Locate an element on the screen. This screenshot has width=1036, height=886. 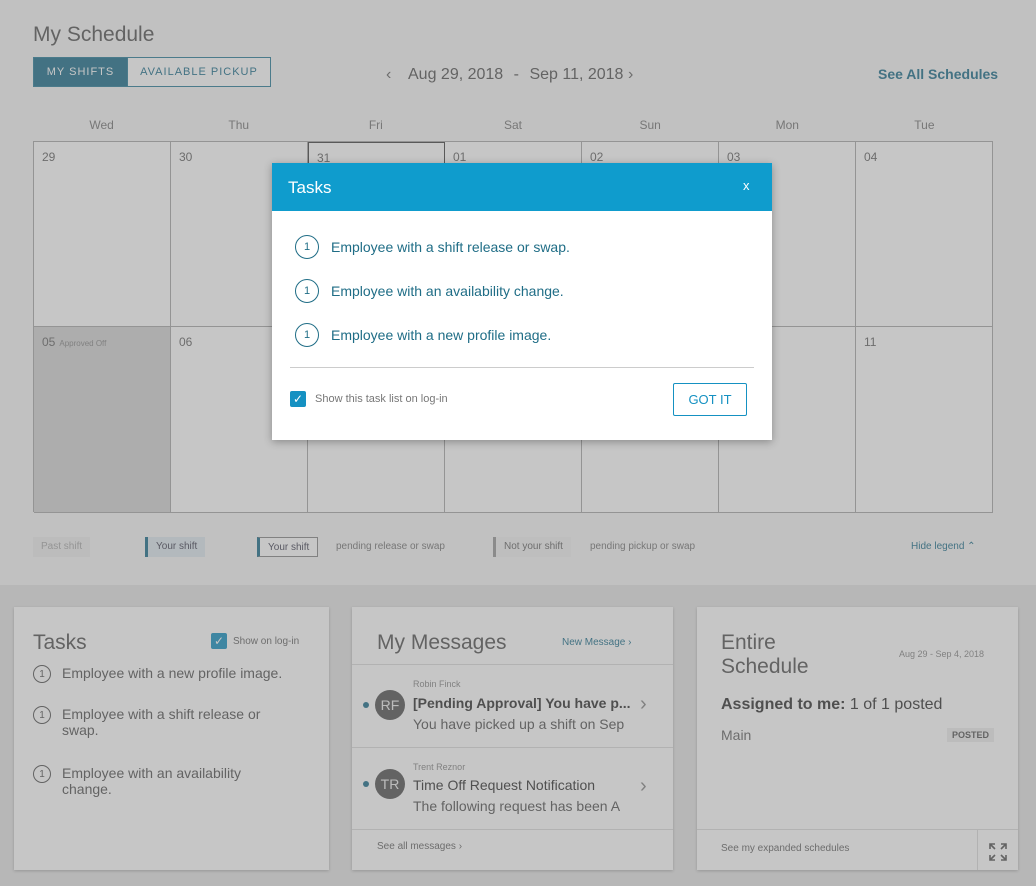
modal-title: Tasks is located at coordinates (310, 187).